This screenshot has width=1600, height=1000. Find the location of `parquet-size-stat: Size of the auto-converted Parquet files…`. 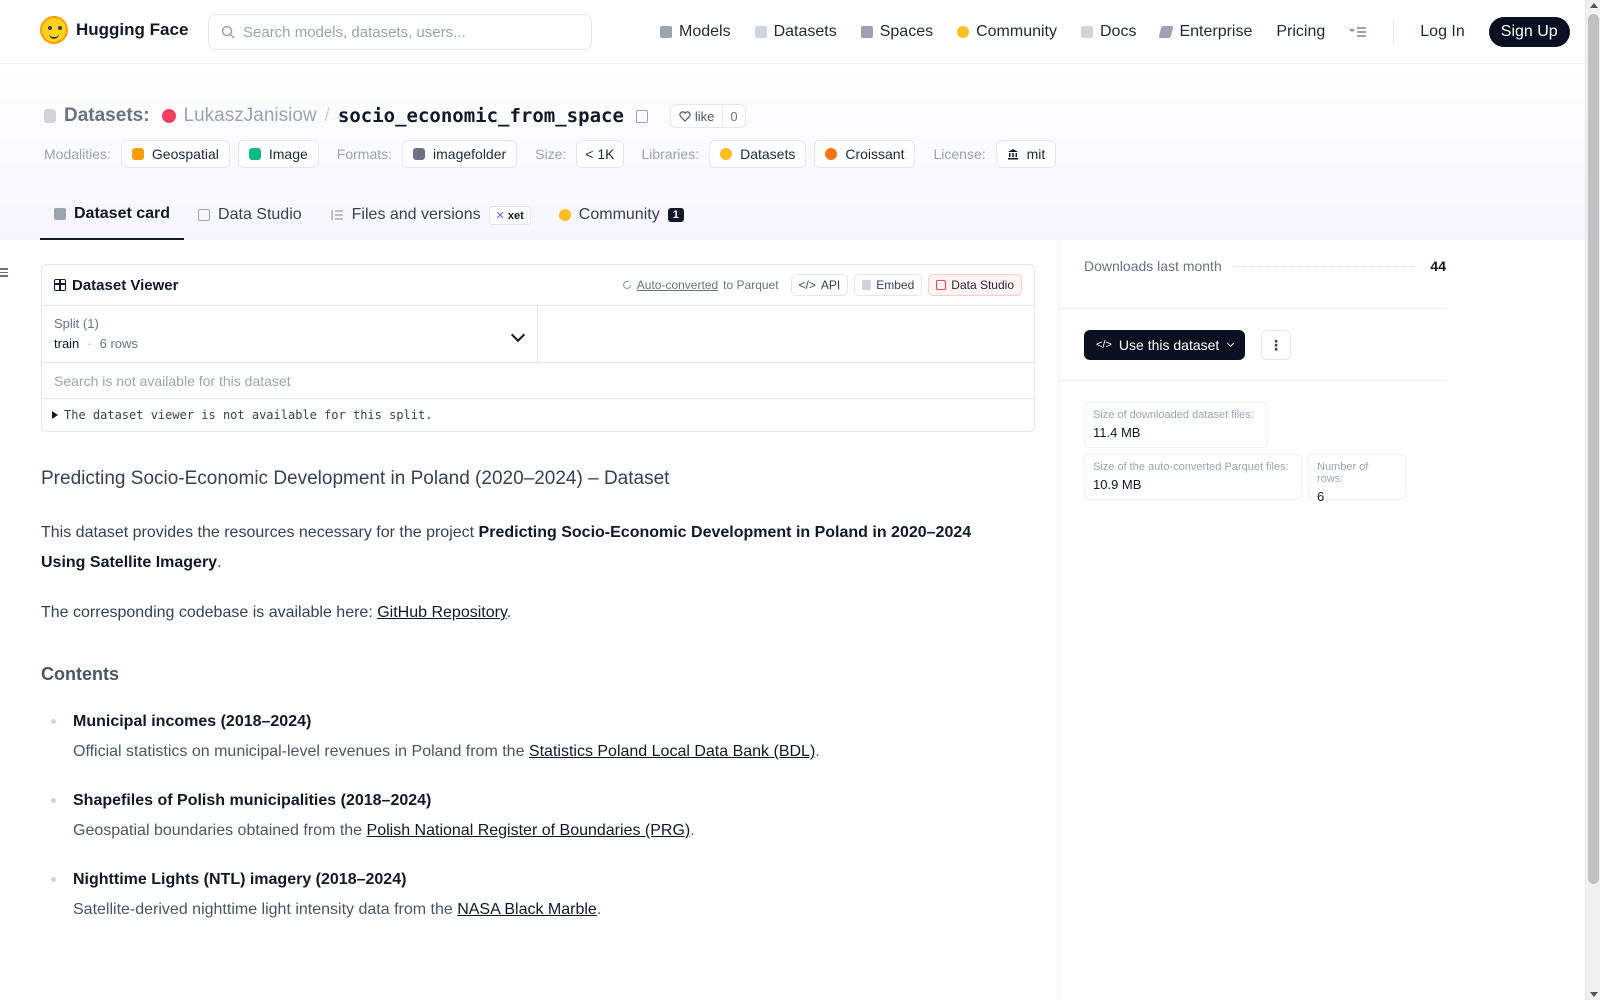

parquet-size-stat: Size of the auto-converted Parquet files… is located at coordinates (1193, 477).